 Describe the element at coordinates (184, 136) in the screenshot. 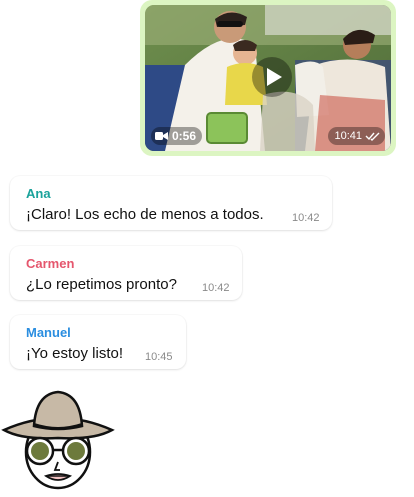

I see `video-duration: 0:56` at that location.